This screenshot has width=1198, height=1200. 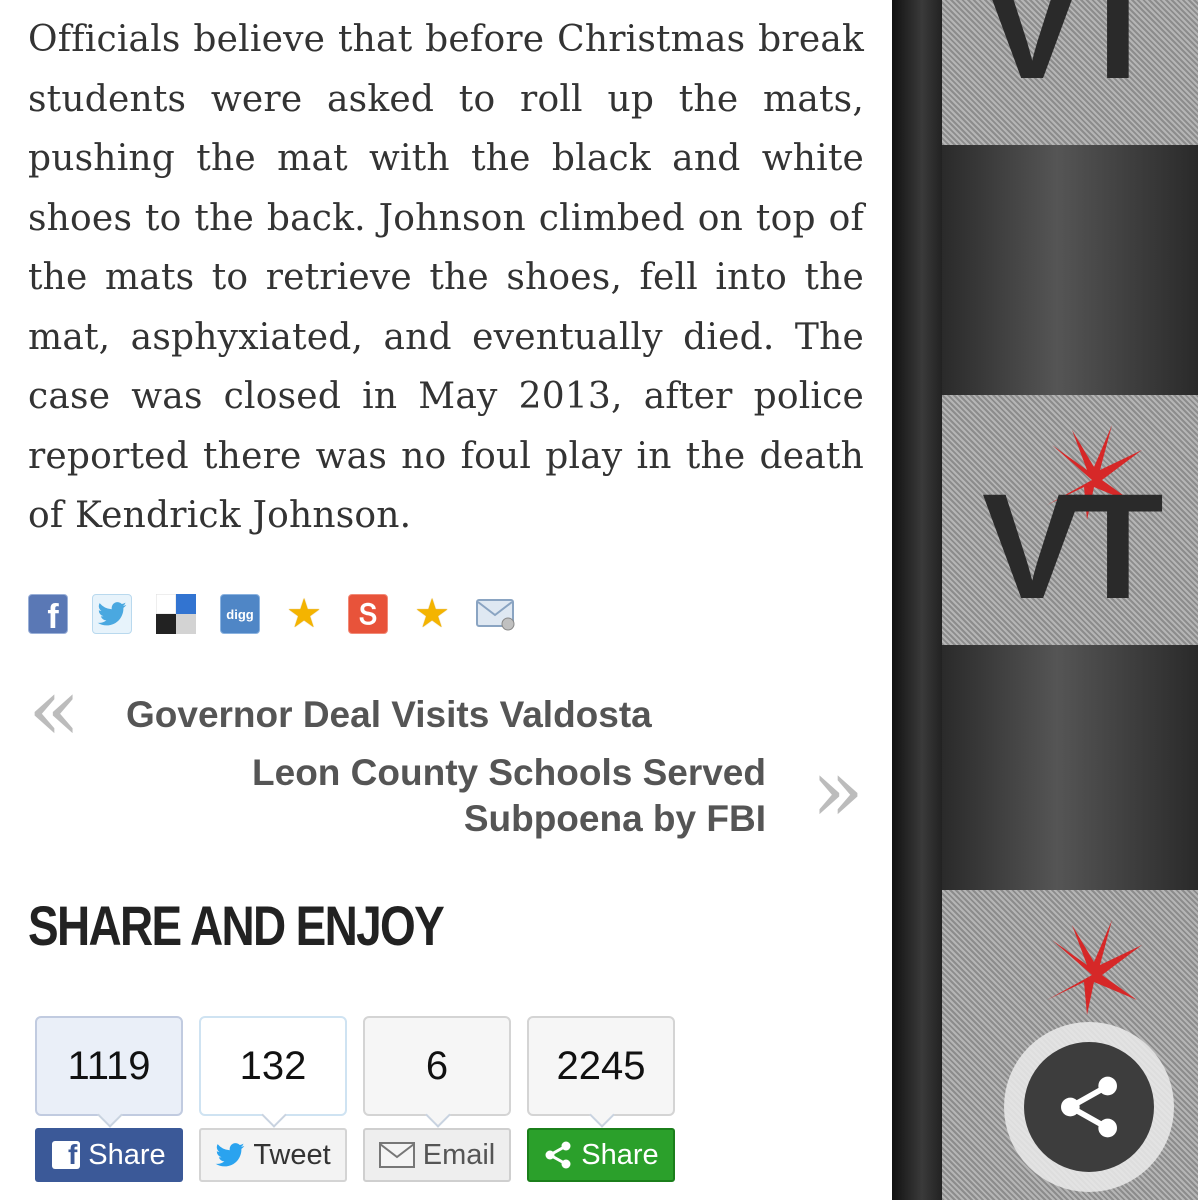 I want to click on stumbleupon-icon: Տ, so click(x=368, y=614).